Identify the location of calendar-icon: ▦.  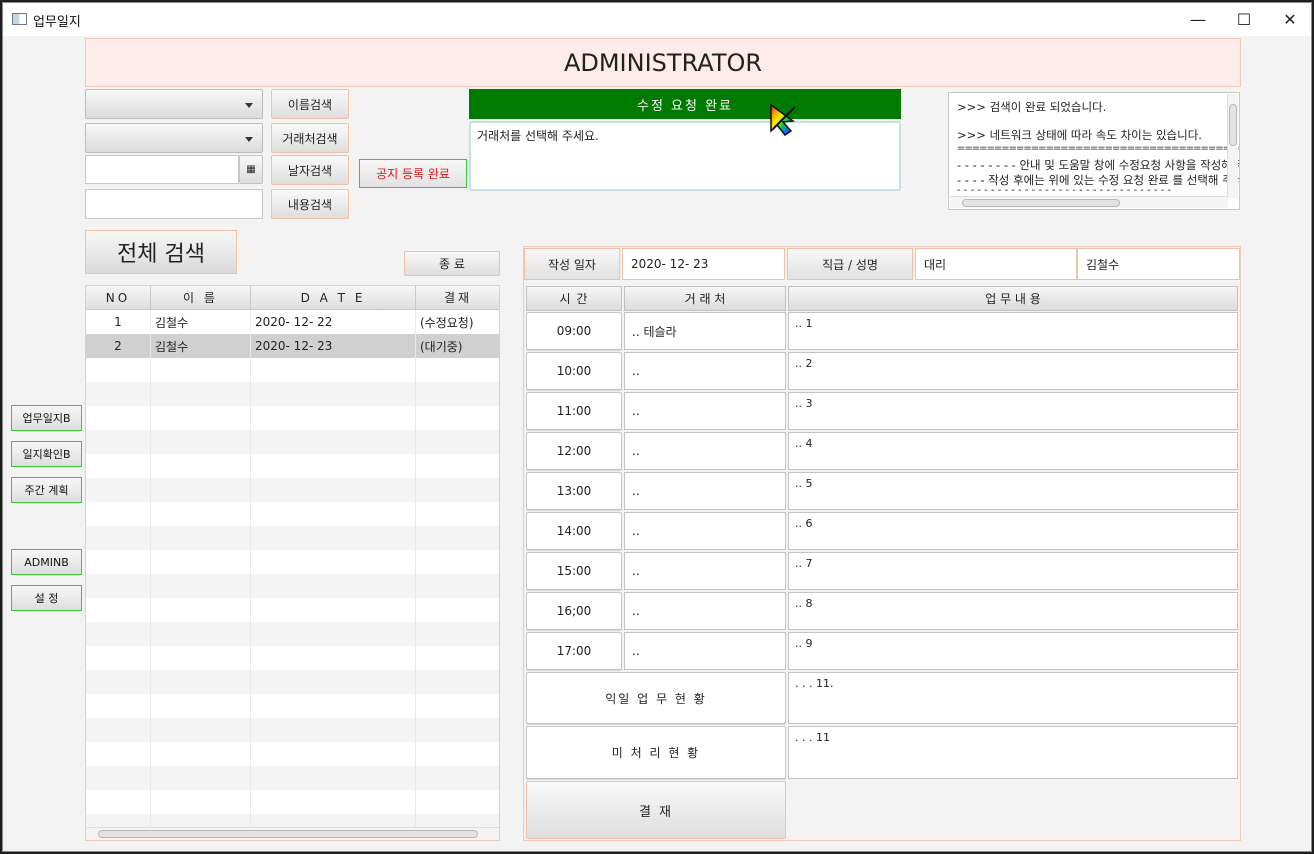
(251, 169).